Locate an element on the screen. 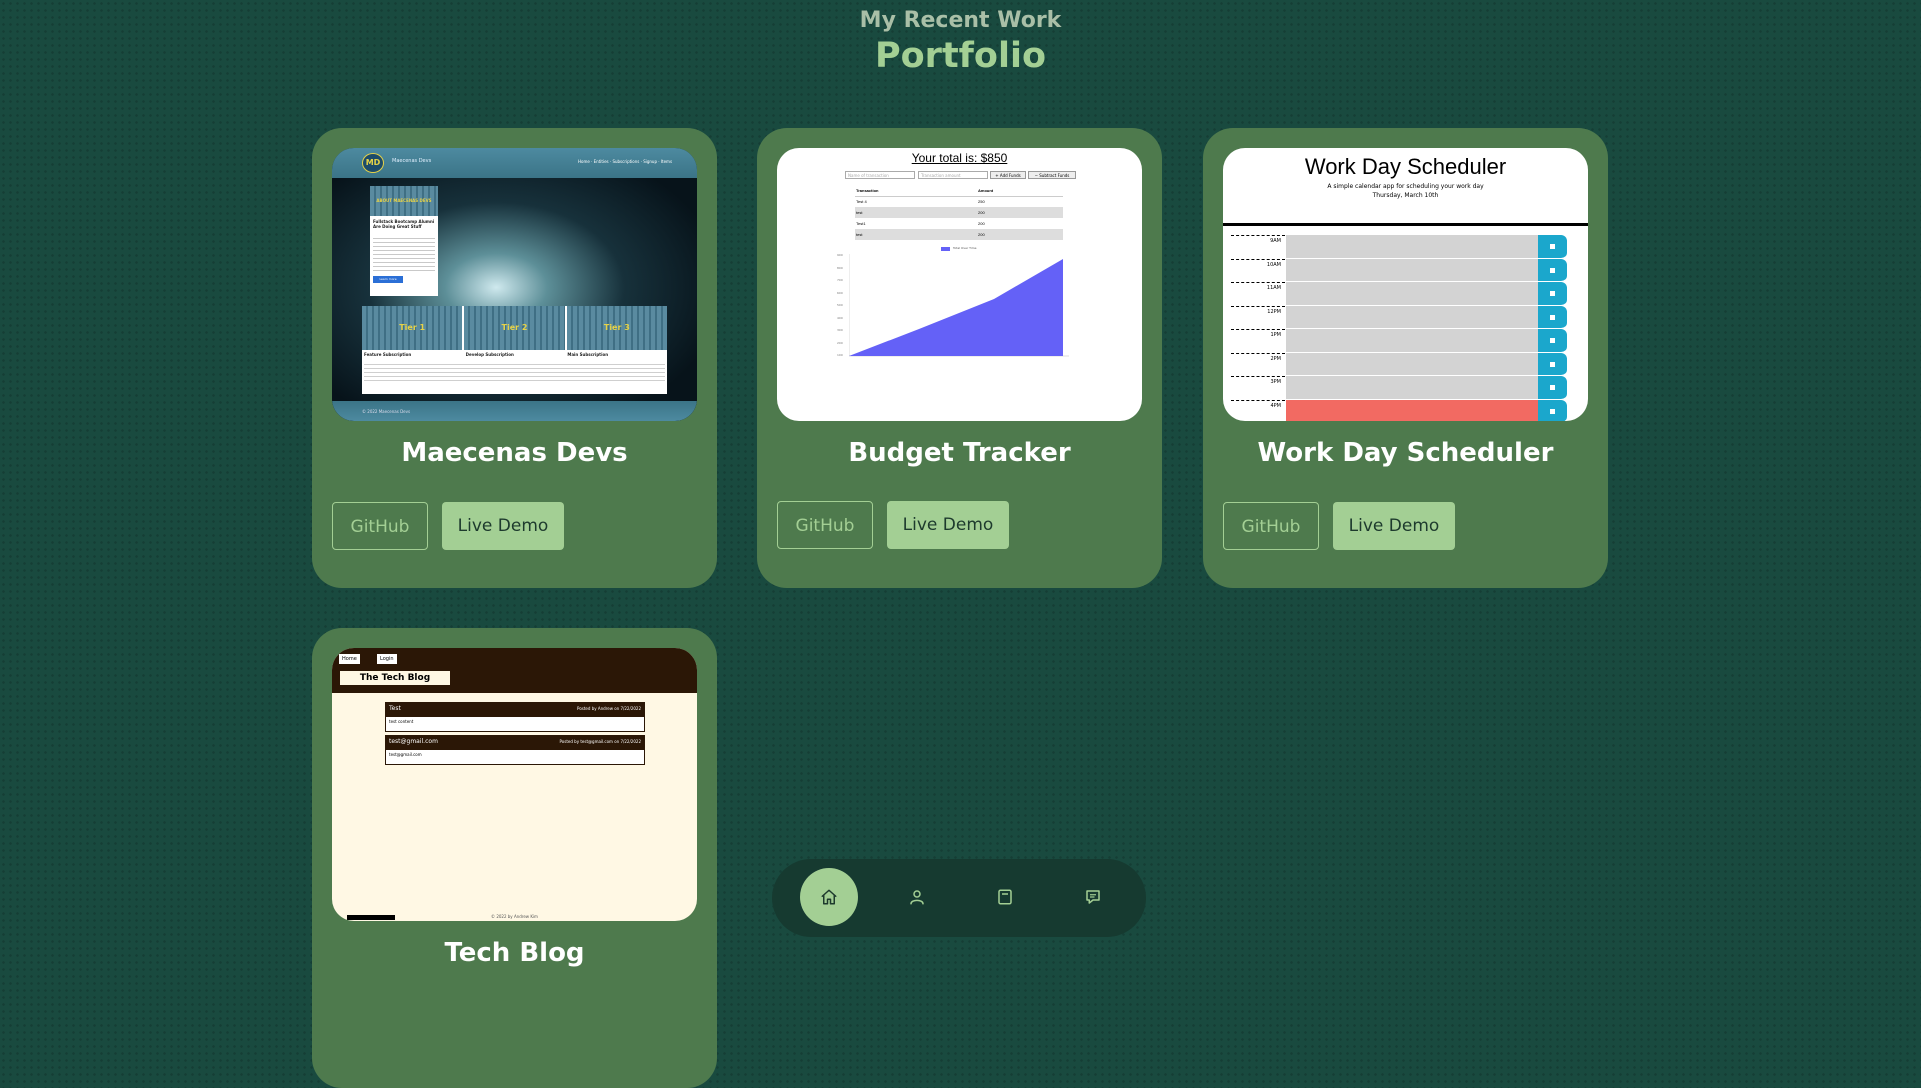  home-icon is located at coordinates (829, 897).